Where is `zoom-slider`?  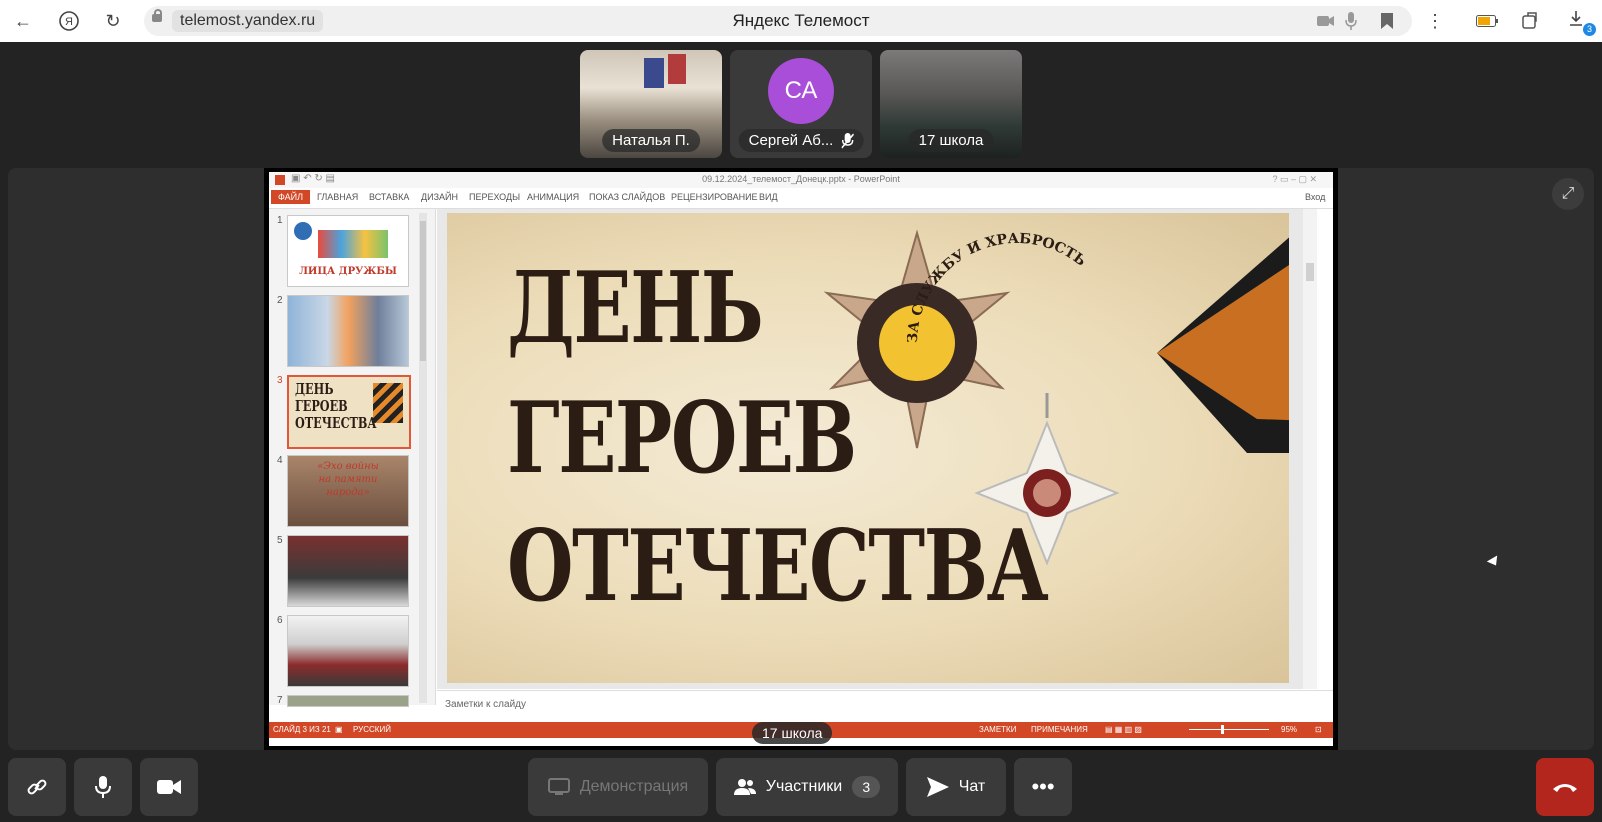 zoom-slider is located at coordinates (1229, 729).